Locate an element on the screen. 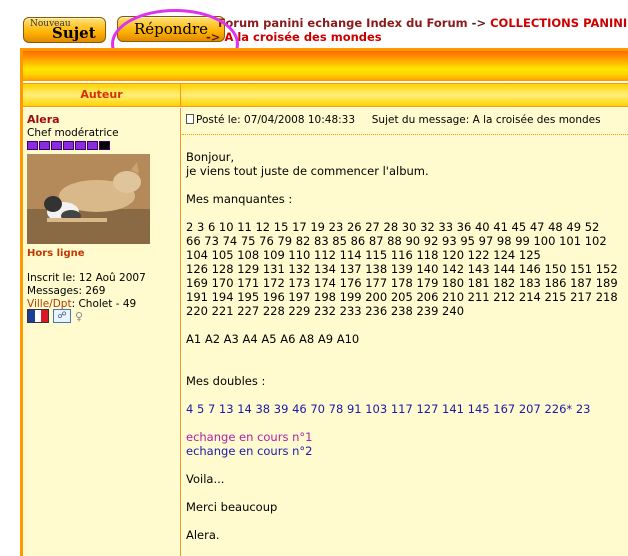 This screenshot has width=628, height=556. post-date: Posté le: 07/04/2008 10:48:33 is located at coordinates (276, 120).